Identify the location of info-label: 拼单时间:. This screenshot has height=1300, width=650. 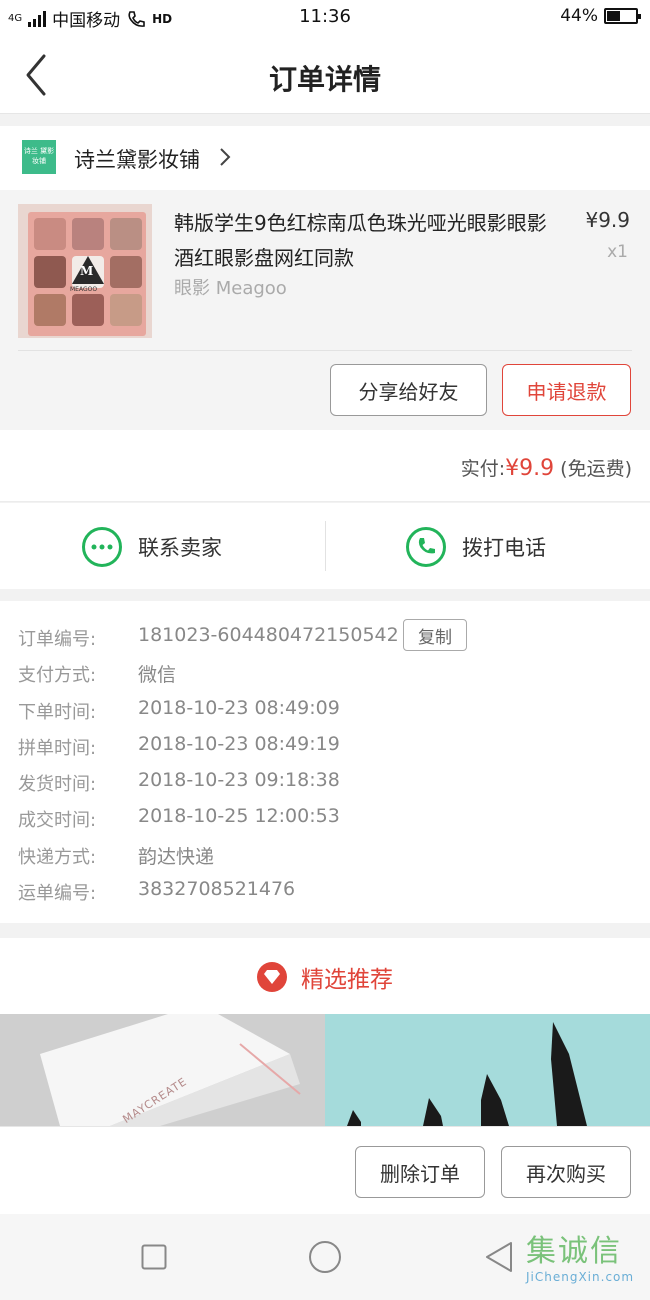
(57, 748).